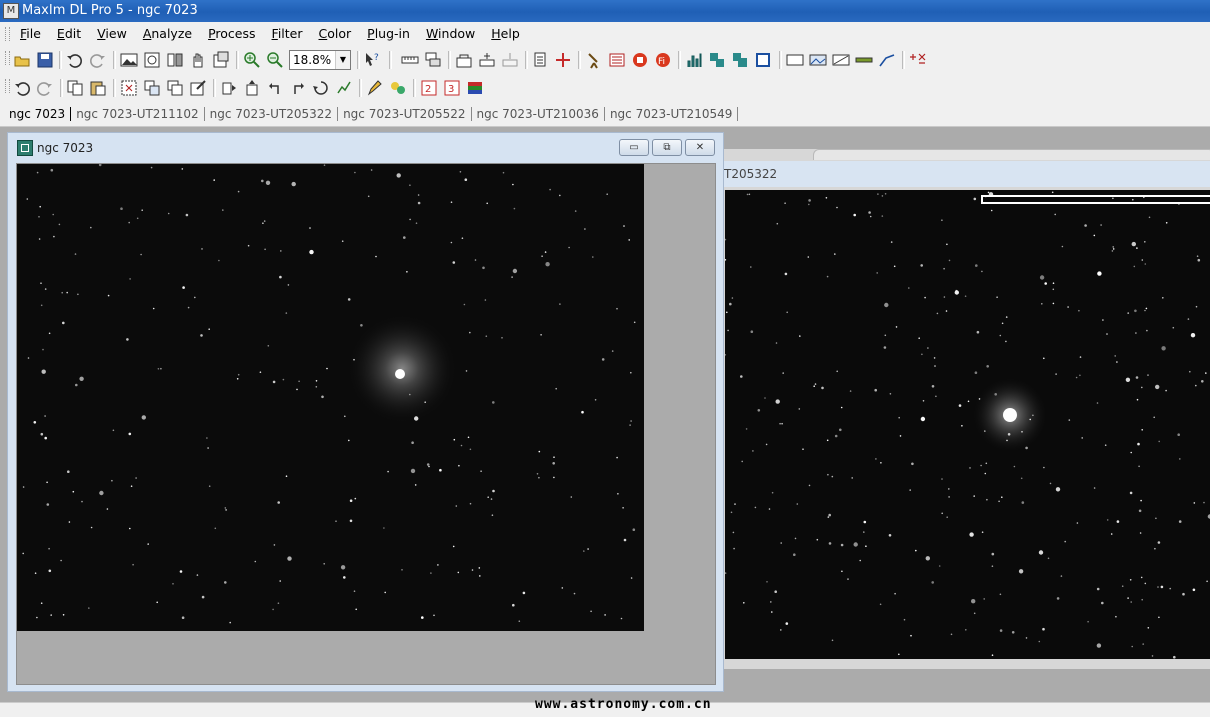 The width and height of the screenshot is (1210, 717). What do you see at coordinates (275, 60) in the screenshot?
I see `zoom-out-icon` at bounding box center [275, 60].